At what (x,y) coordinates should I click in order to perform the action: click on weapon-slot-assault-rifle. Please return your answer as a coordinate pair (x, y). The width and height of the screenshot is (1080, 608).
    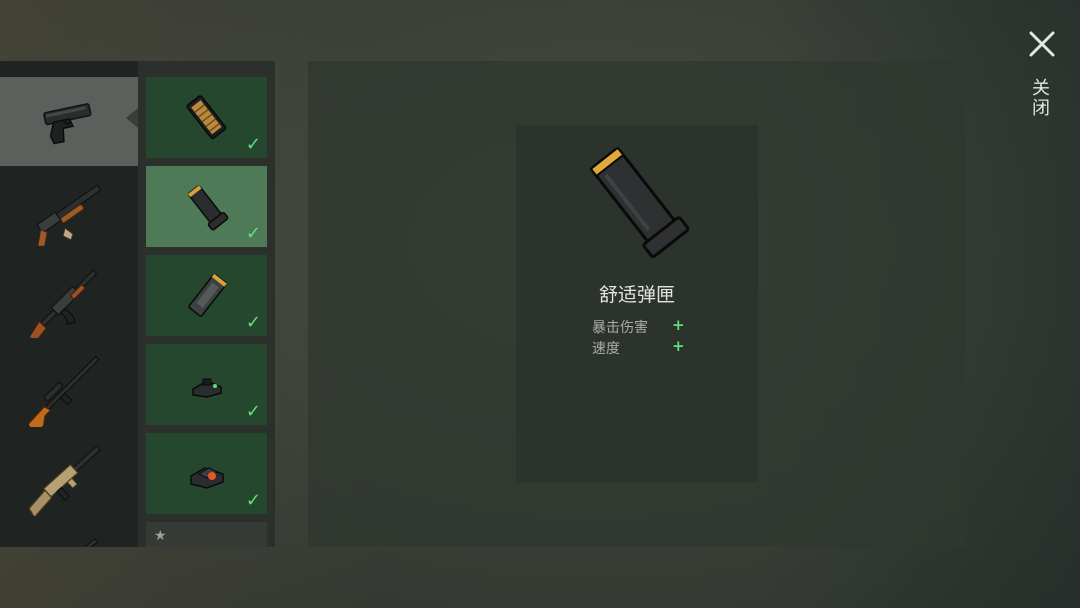
    Looking at the image, I should click on (69, 299).